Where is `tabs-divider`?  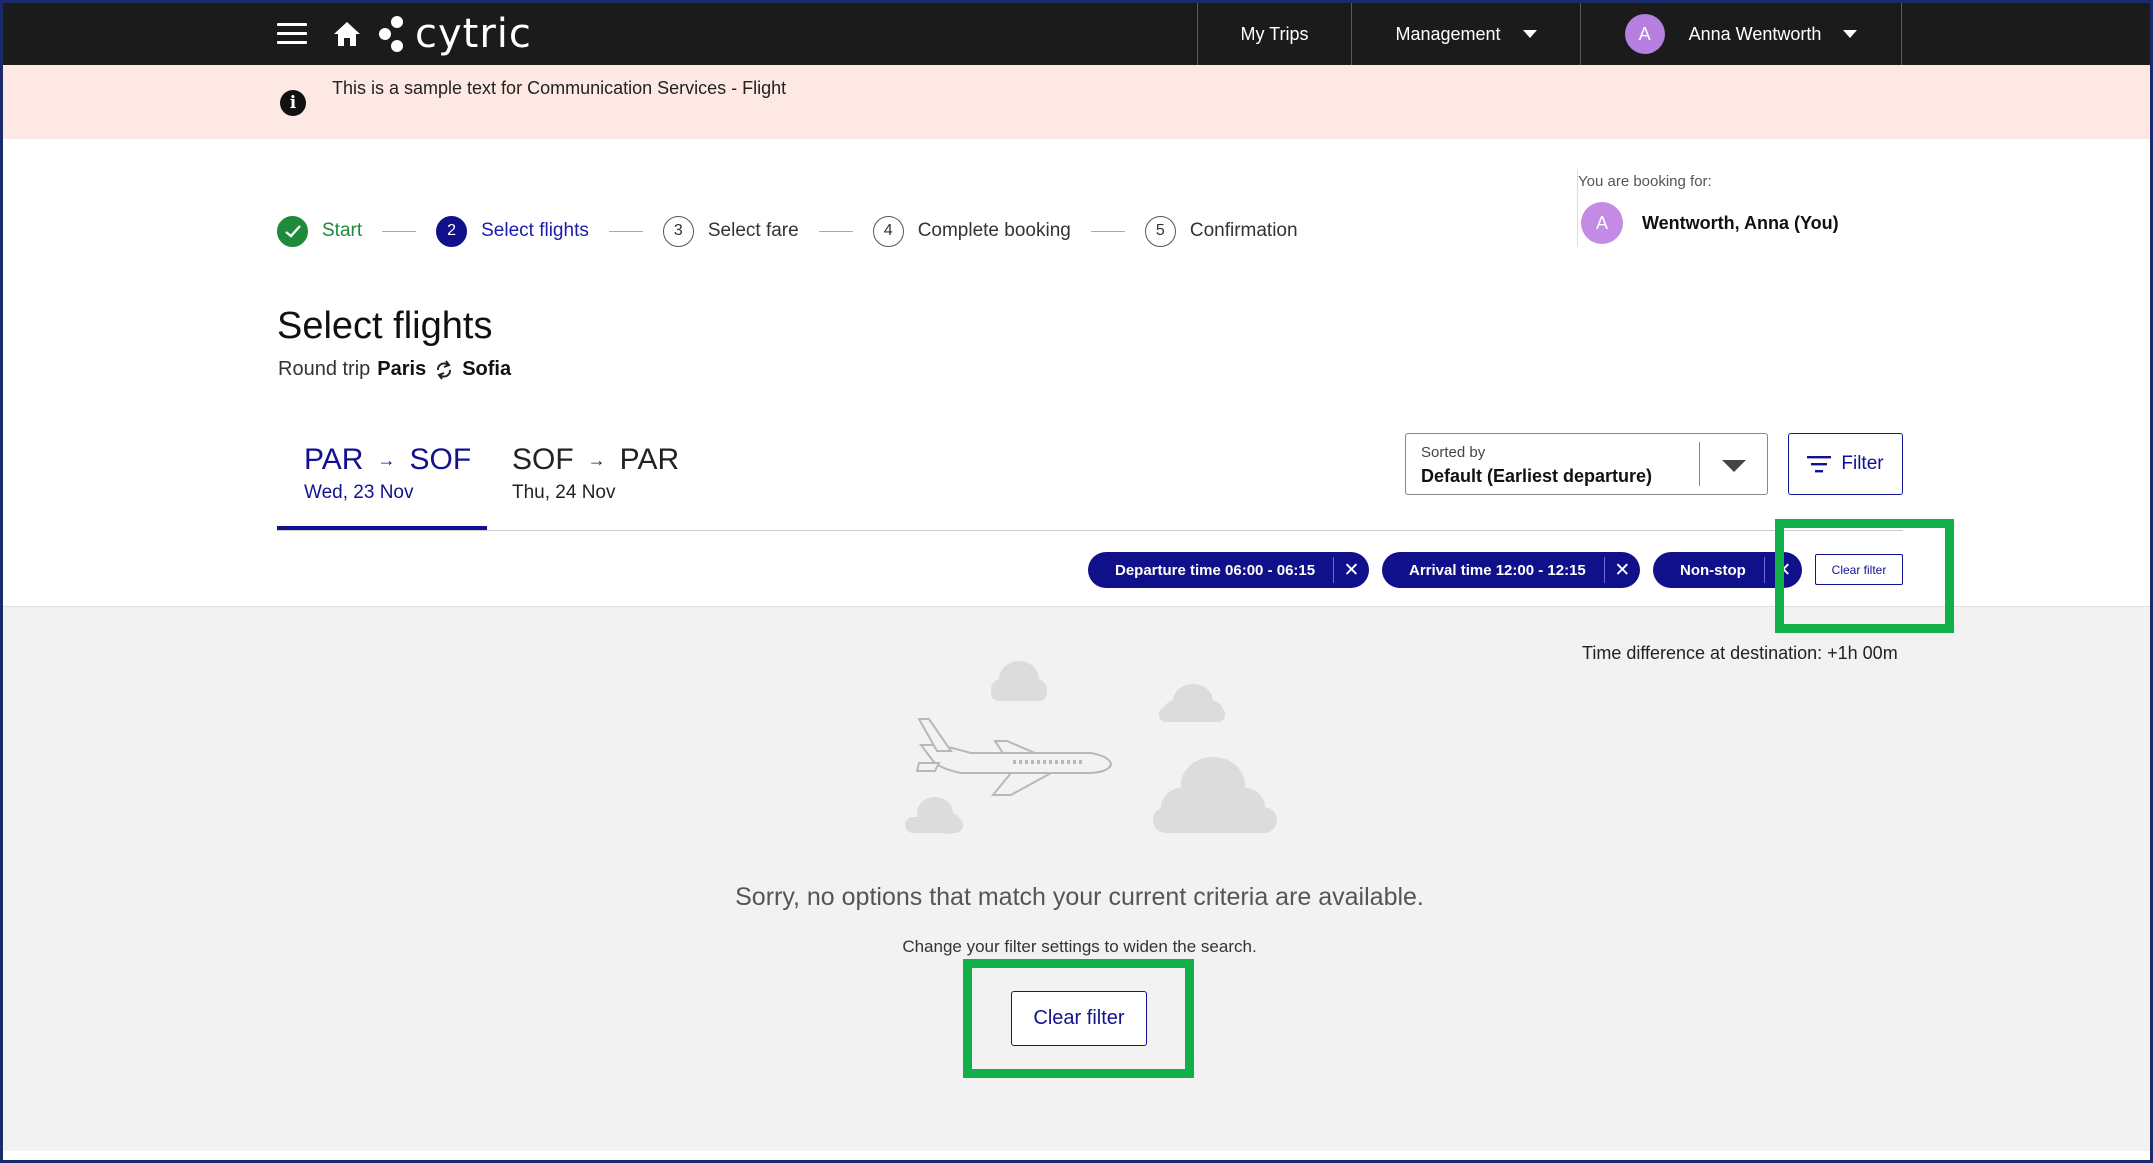
tabs-divider is located at coordinates (1090, 530).